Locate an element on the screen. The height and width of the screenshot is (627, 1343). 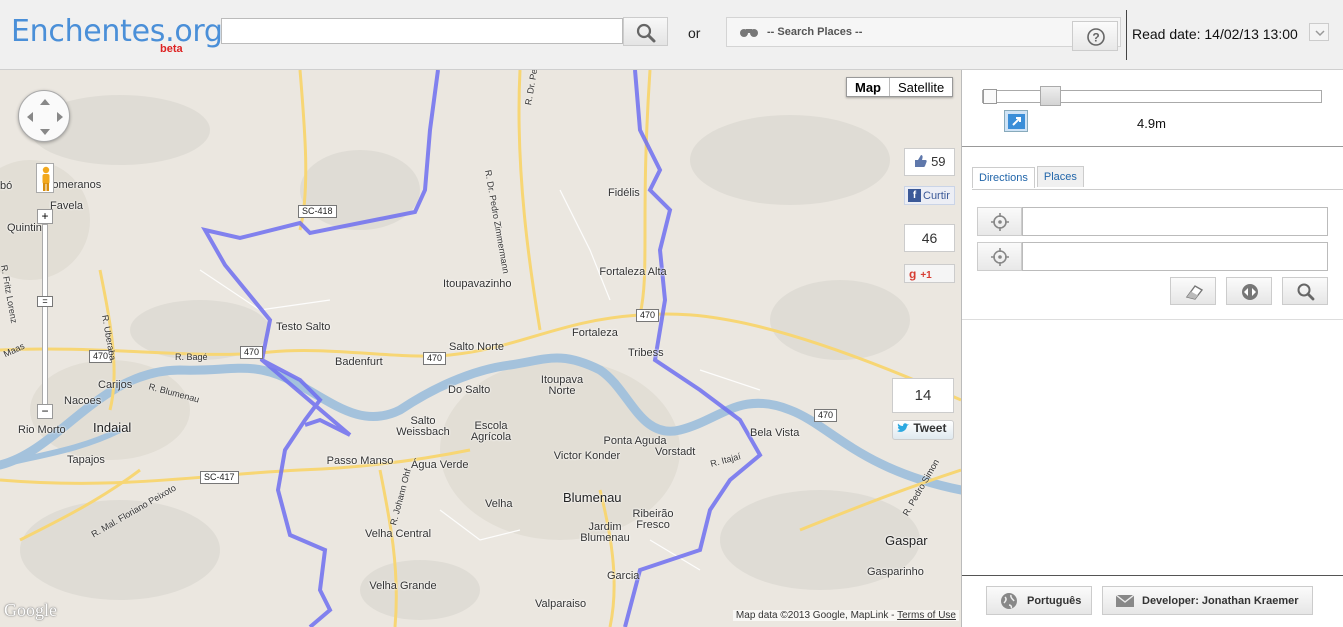
facebook-like-count-value: 59 is located at coordinates (938, 161).